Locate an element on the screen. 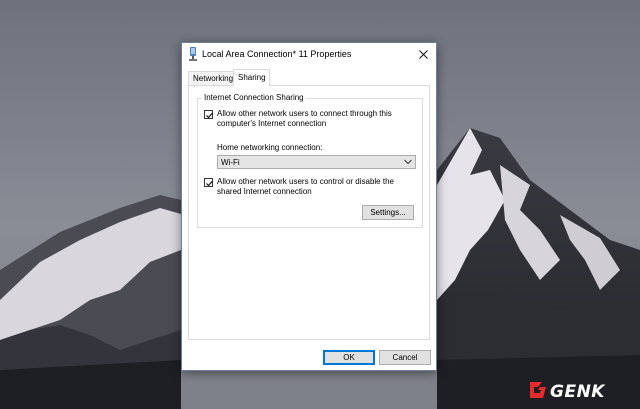  ok-button: OK is located at coordinates (349, 357).